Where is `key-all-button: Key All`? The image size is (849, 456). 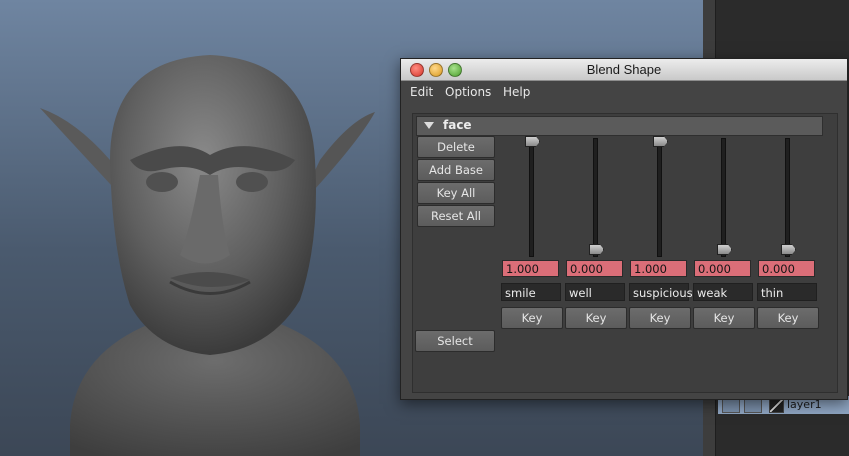
key-all-button: Key All is located at coordinates (456, 193).